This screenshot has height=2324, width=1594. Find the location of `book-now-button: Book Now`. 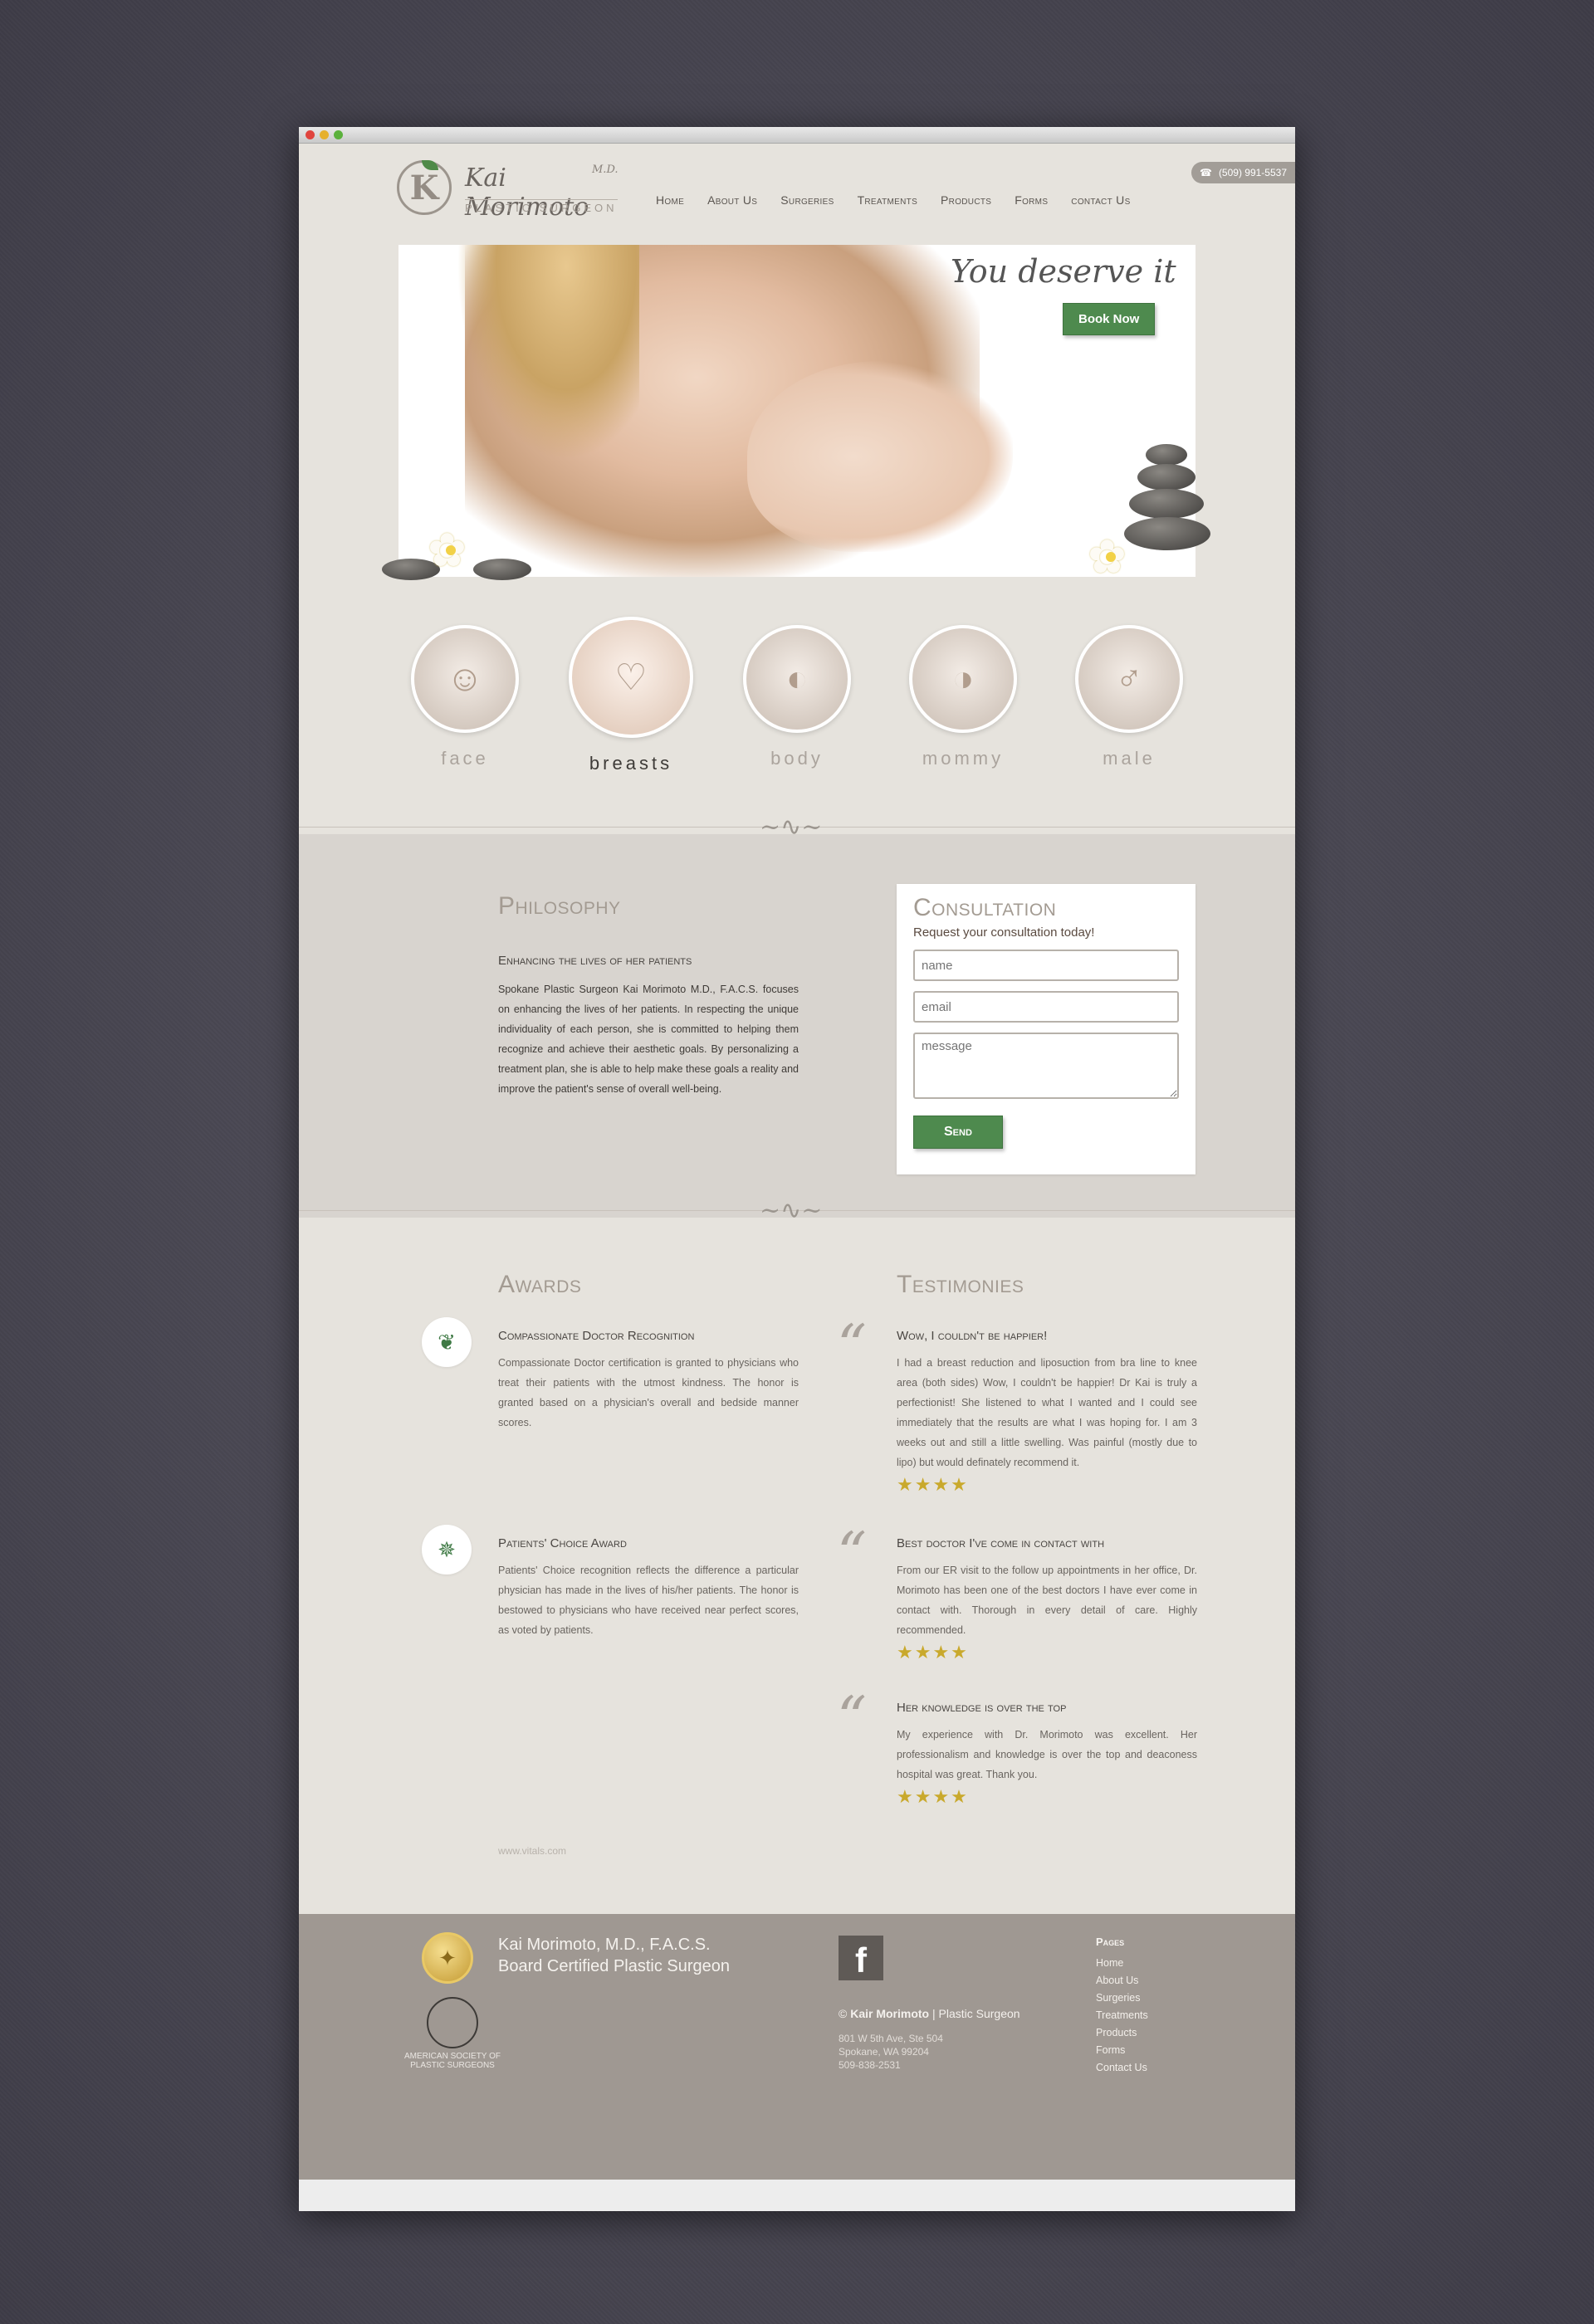

book-now-button: Book Now is located at coordinates (1109, 319).